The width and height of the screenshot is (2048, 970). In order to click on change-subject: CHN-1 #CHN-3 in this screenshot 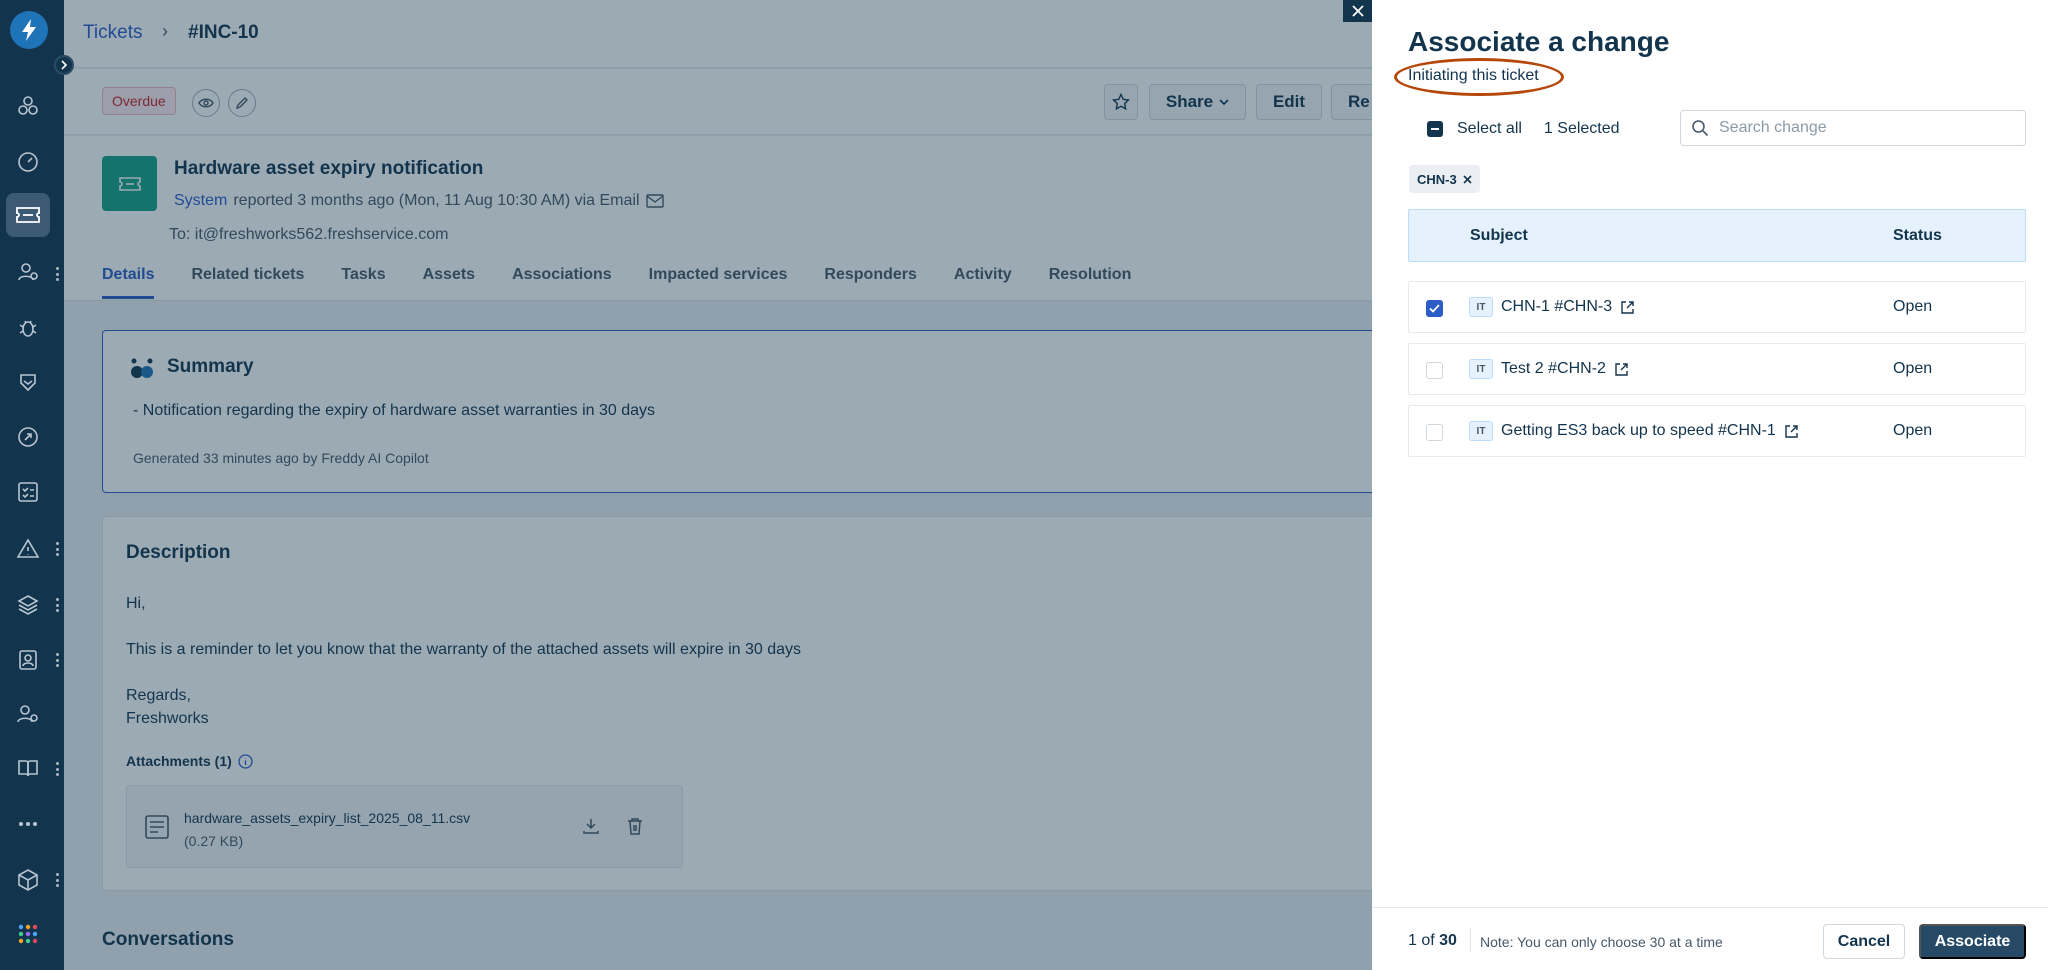, I will do `click(1568, 307)`.